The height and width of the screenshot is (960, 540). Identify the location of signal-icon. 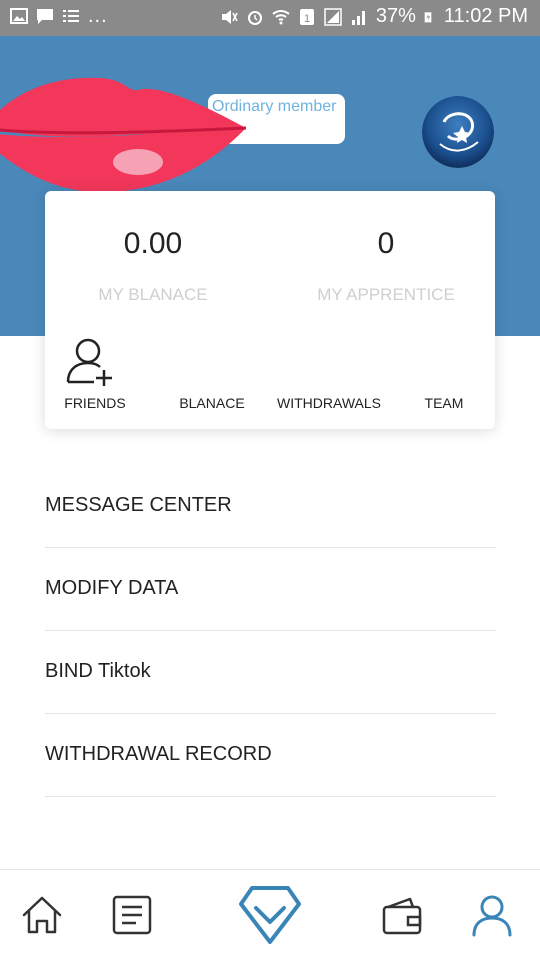
(333, 16).